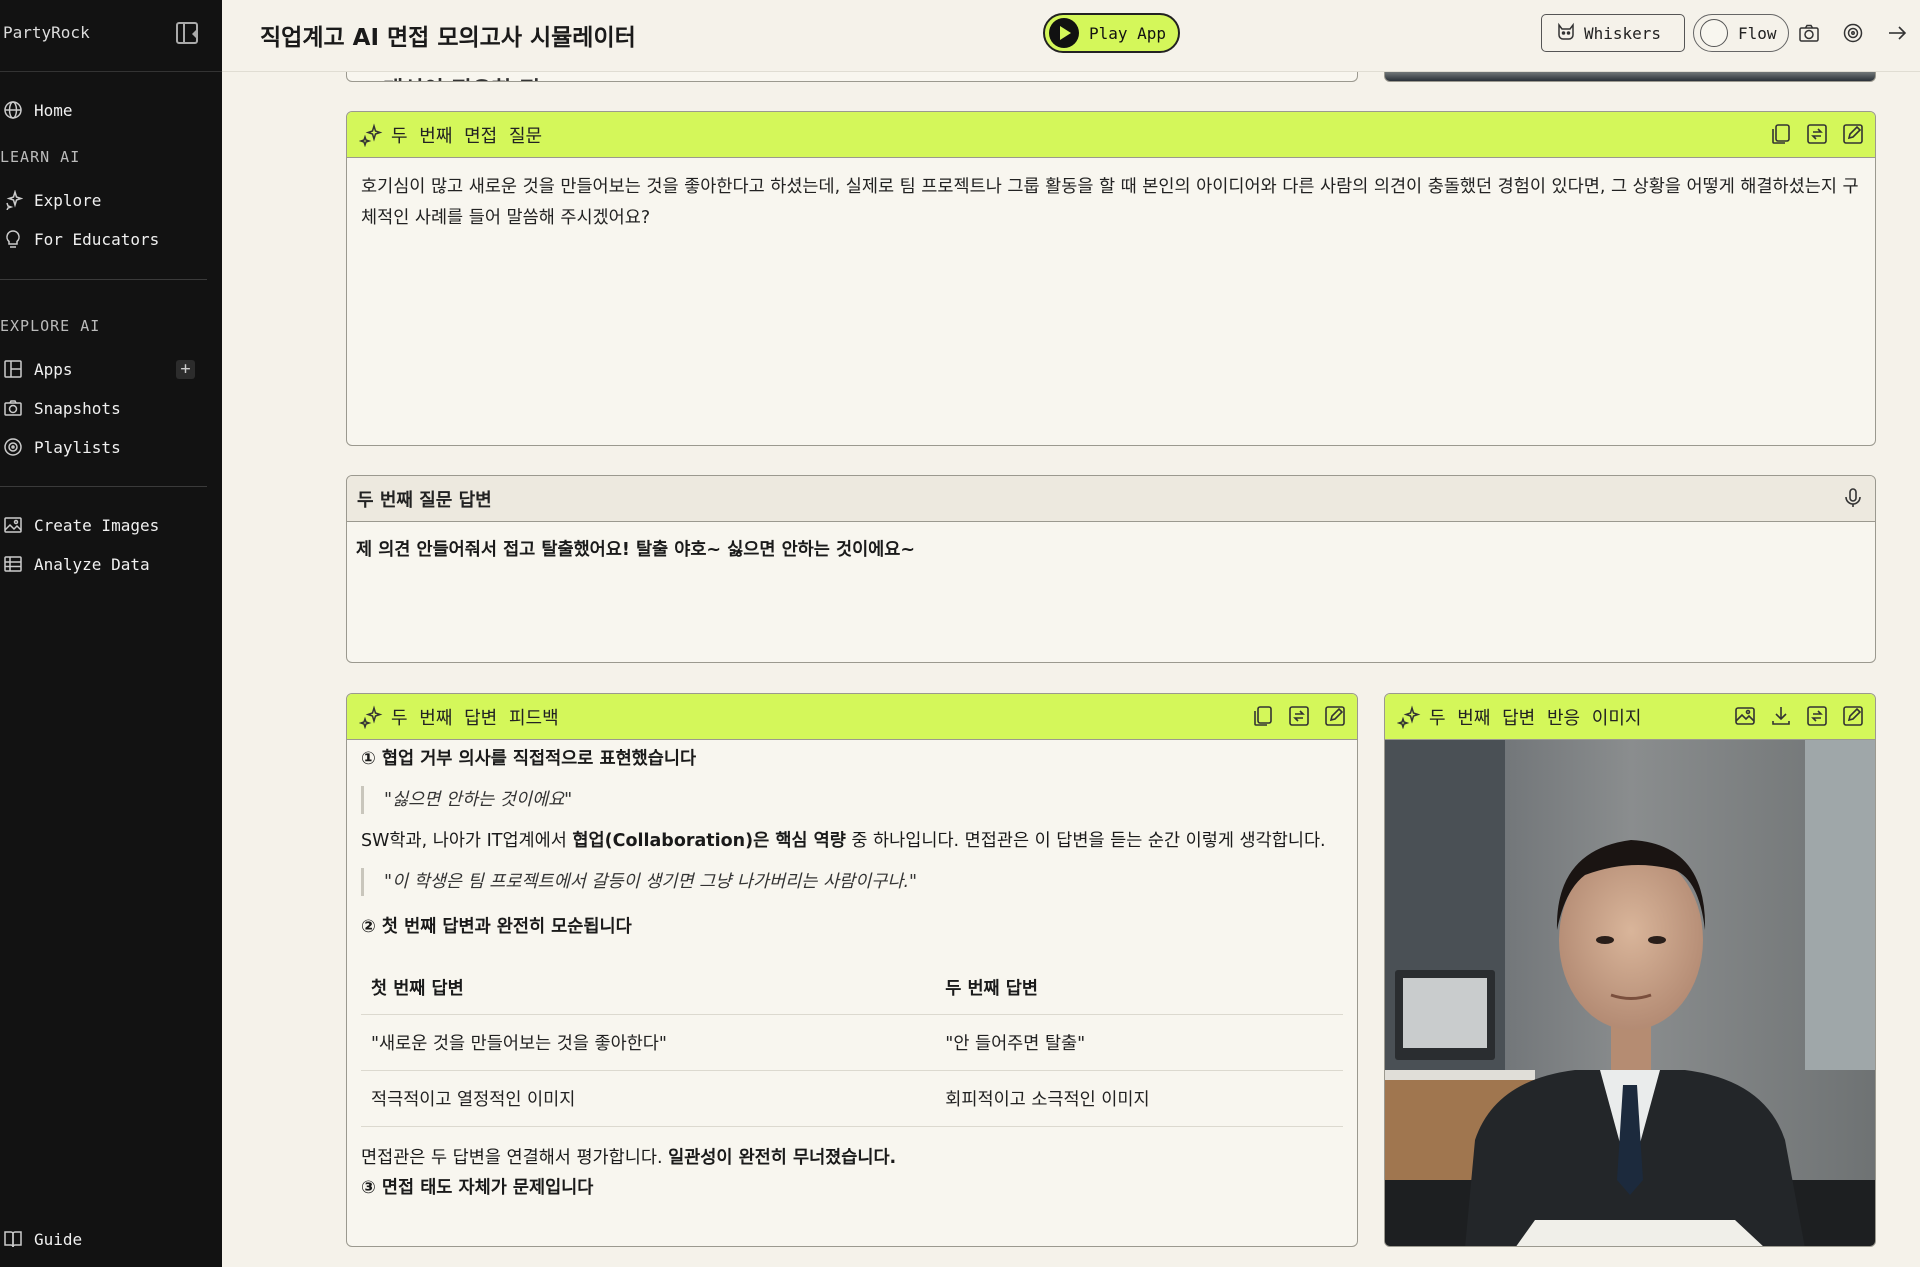 This screenshot has width=1920, height=1267. I want to click on play-app-button: Play App, so click(1111, 33).